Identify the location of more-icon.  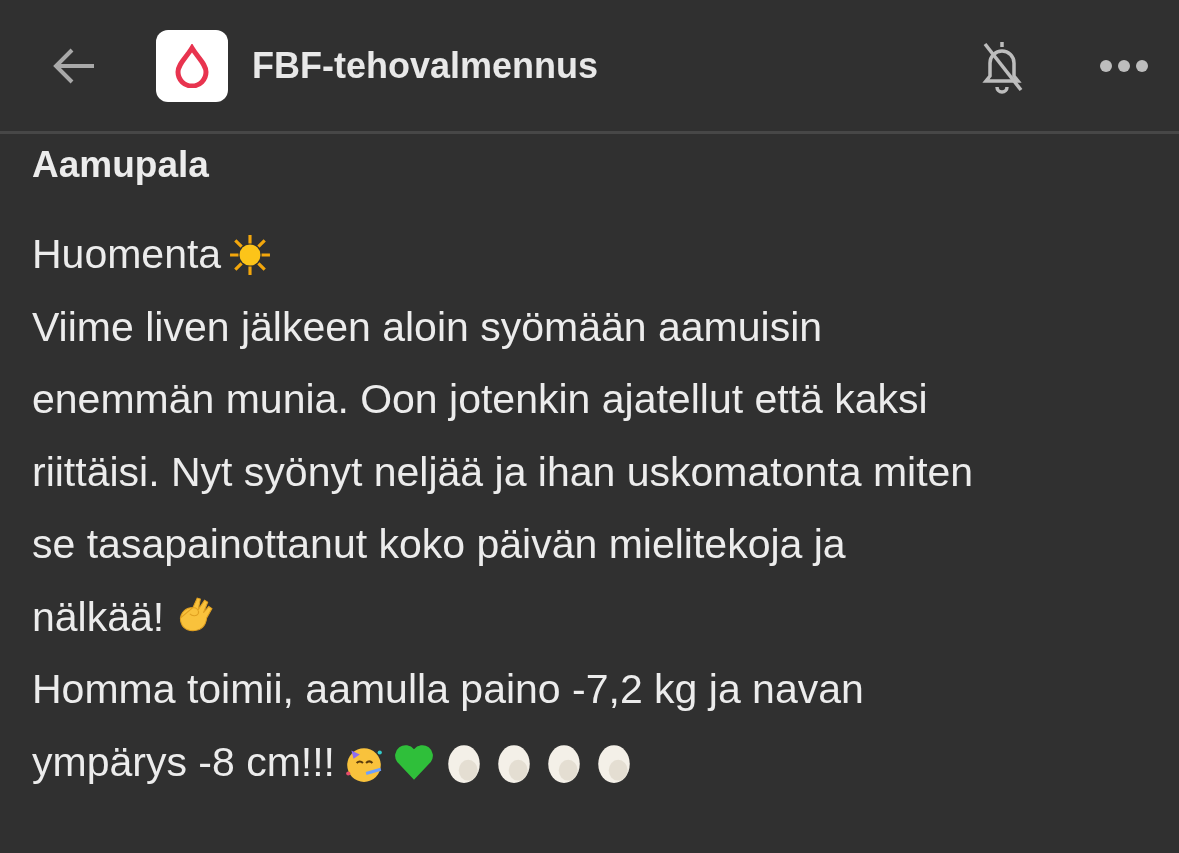
(1124, 65).